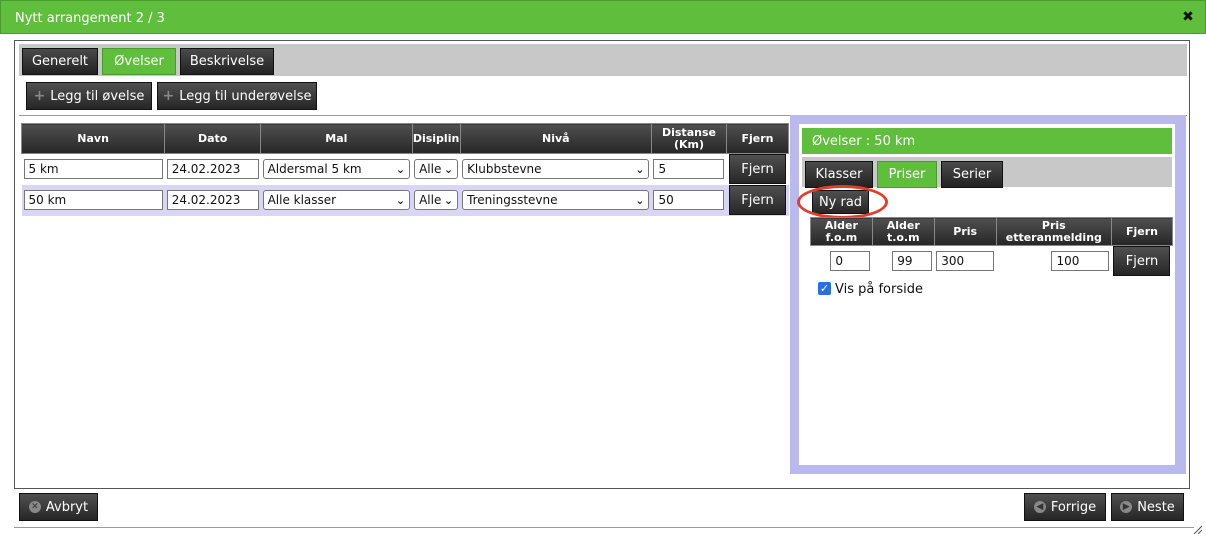  Describe the element at coordinates (213, 138) in the screenshot. I see `header-dato: Dato` at that location.